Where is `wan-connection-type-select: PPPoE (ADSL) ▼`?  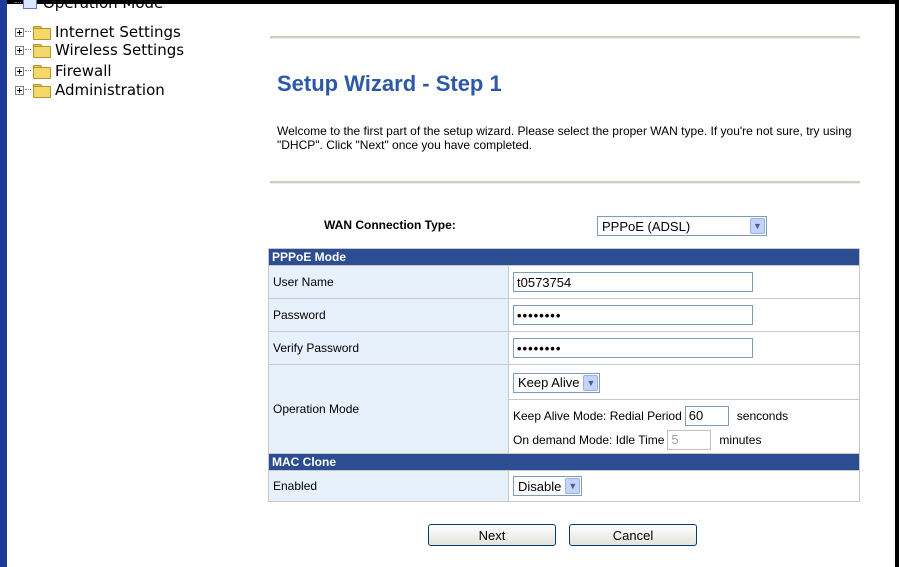 wan-connection-type-select: PPPoE (ADSL) ▼ is located at coordinates (682, 226).